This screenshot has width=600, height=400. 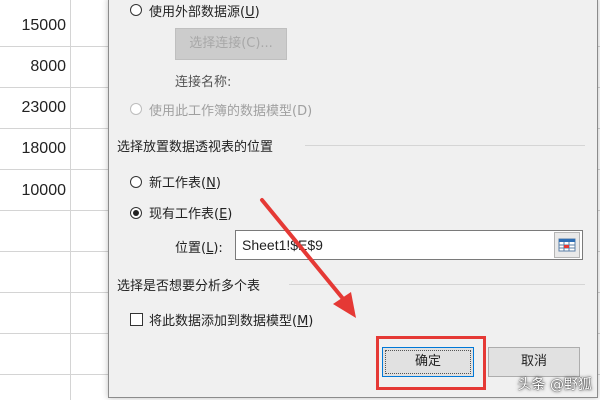 What do you see at coordinates (554, 385) in the screenshot?
I see `watermark-text: 头条 @野狐` at bounding box center [554, 385].